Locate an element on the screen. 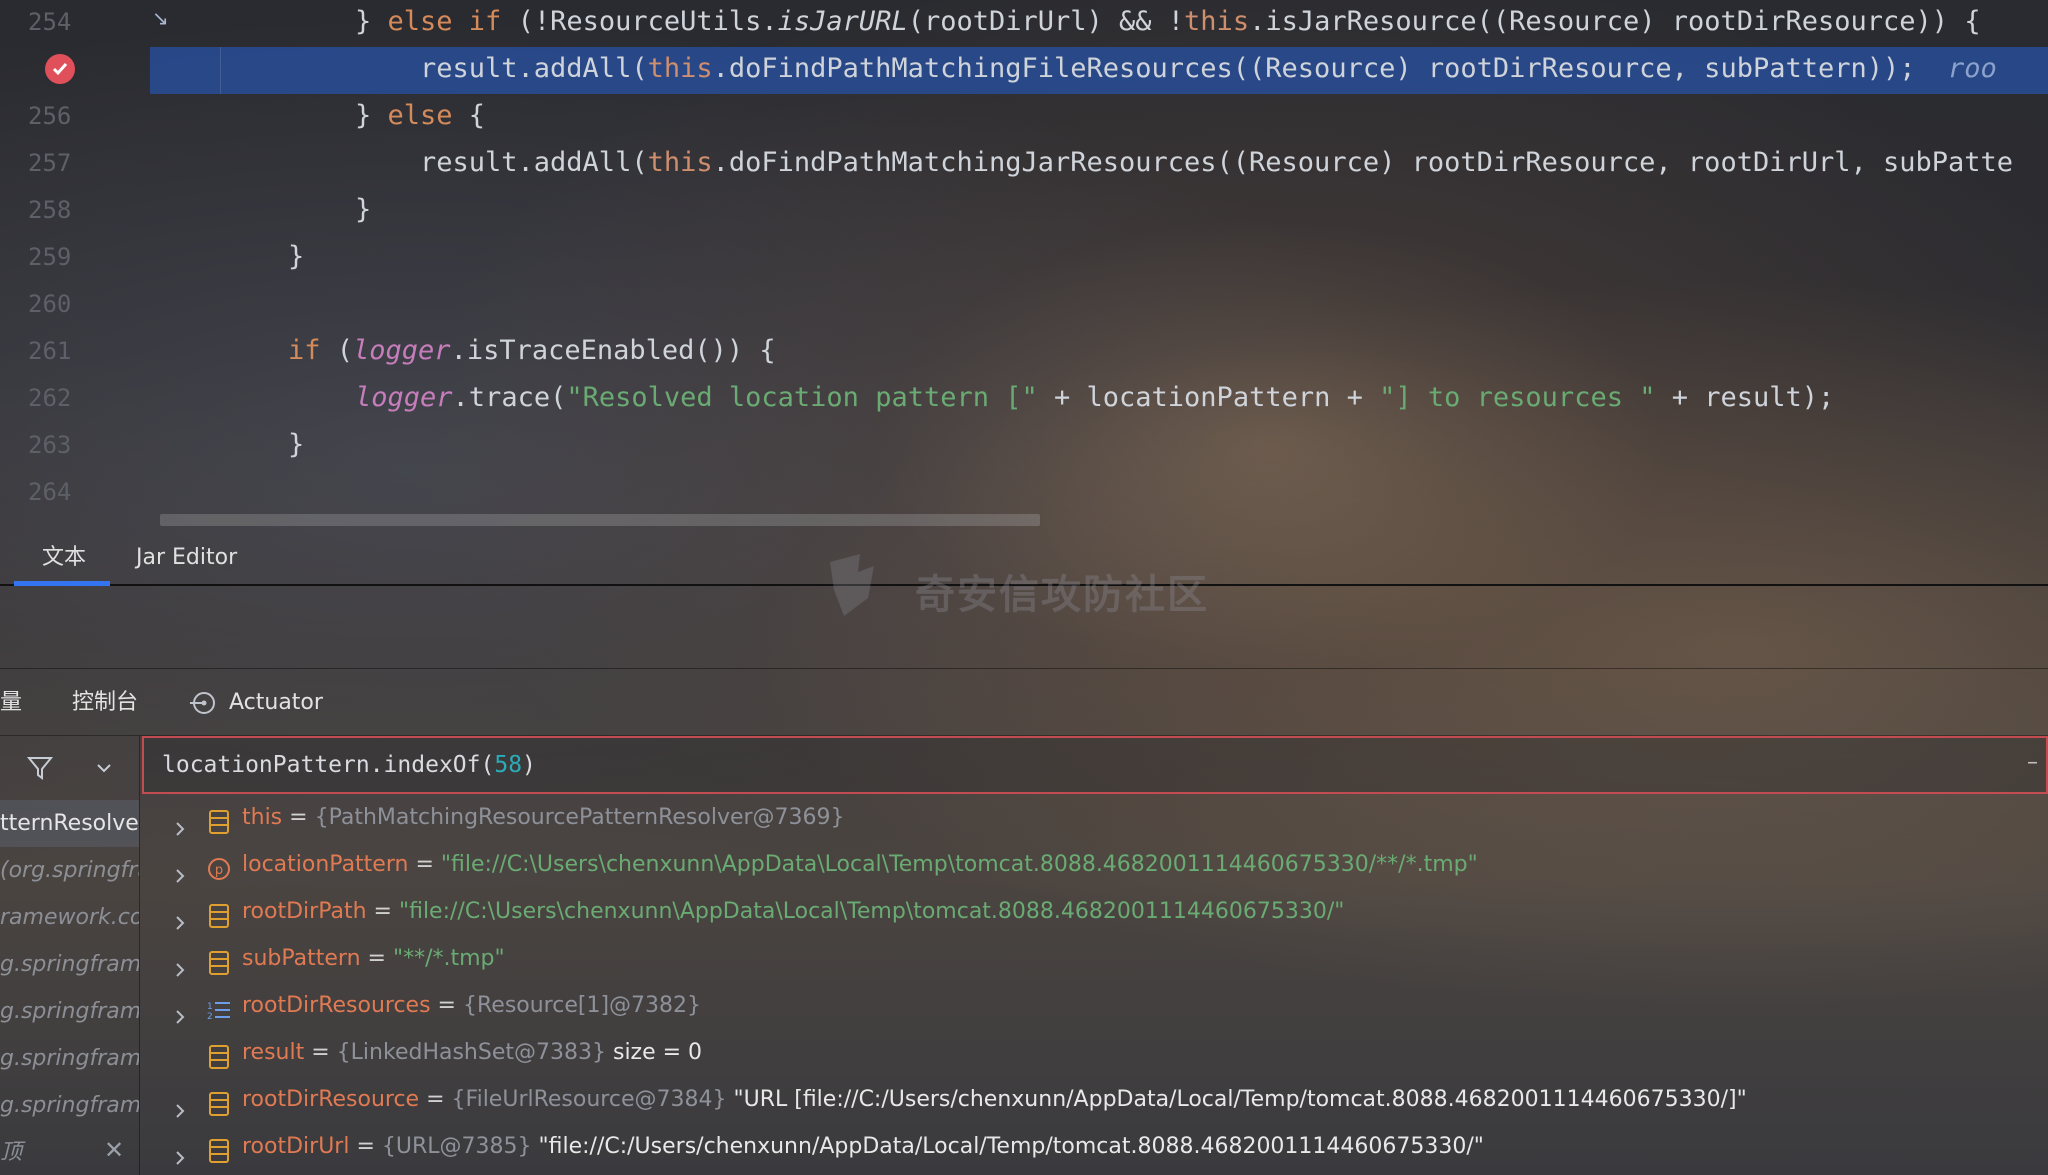 The image size is (2048, 1175). variable-row: 1 2 rootDirResources = {Resource[1]@7382} is located at coordinates (1095, 1005).